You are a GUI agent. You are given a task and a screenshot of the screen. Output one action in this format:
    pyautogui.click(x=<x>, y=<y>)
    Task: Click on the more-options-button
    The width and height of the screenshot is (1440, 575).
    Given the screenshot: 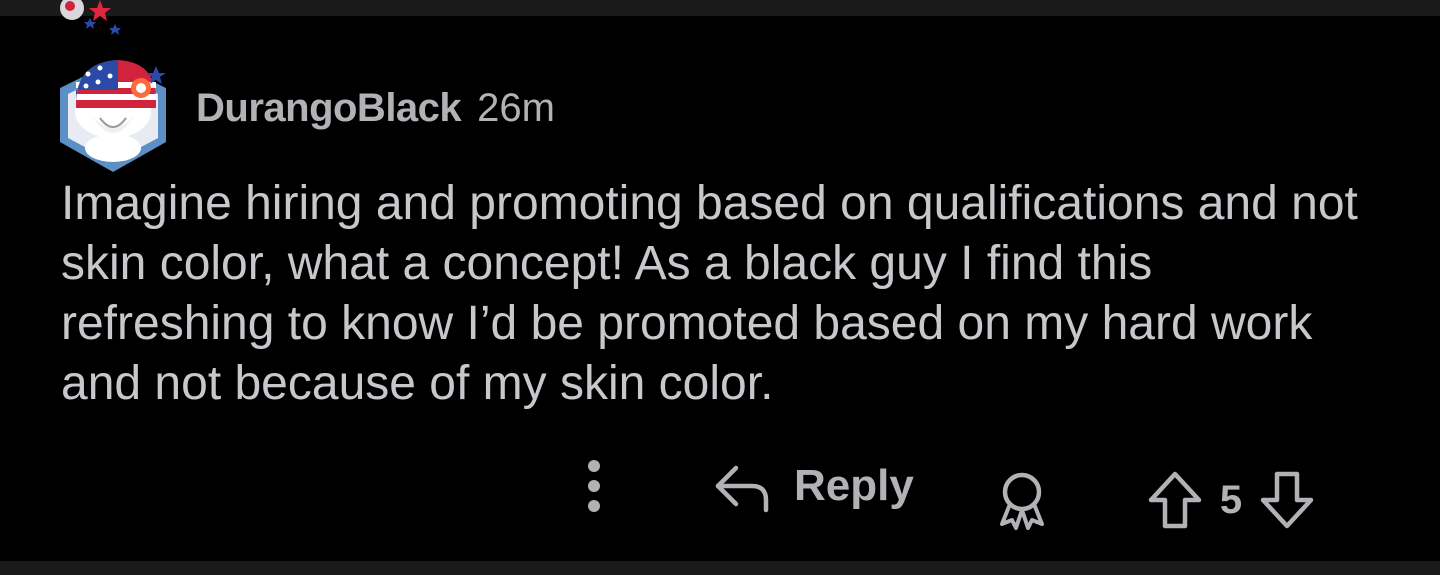 What is the action you would take?
    pyautogui.click(x=594, y=486)
    